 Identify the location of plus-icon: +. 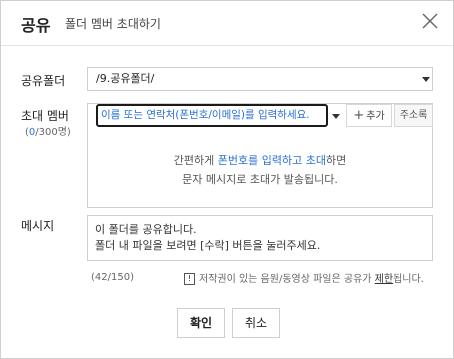
(359, 115).